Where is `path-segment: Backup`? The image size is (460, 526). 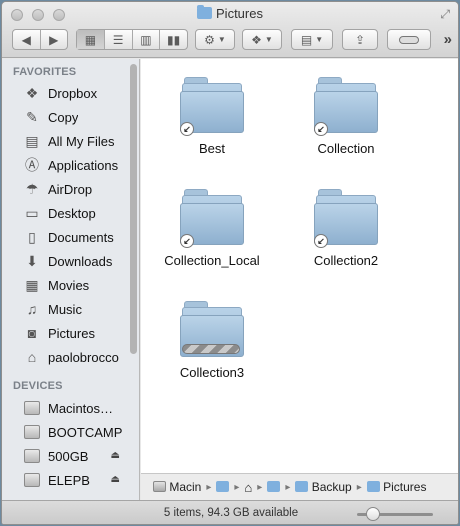
path-segment: Backup is located at coordinates (323, 487).